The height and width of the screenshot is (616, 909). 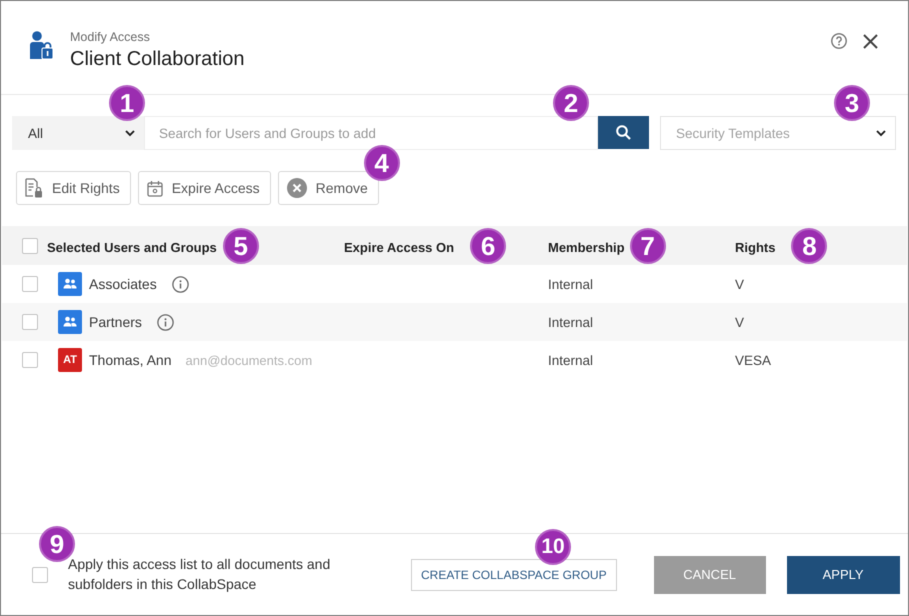 What do you see at coordinates (154, 188) in the screenshot?
I see `calendar-icon` at bounding box center [154, 188].